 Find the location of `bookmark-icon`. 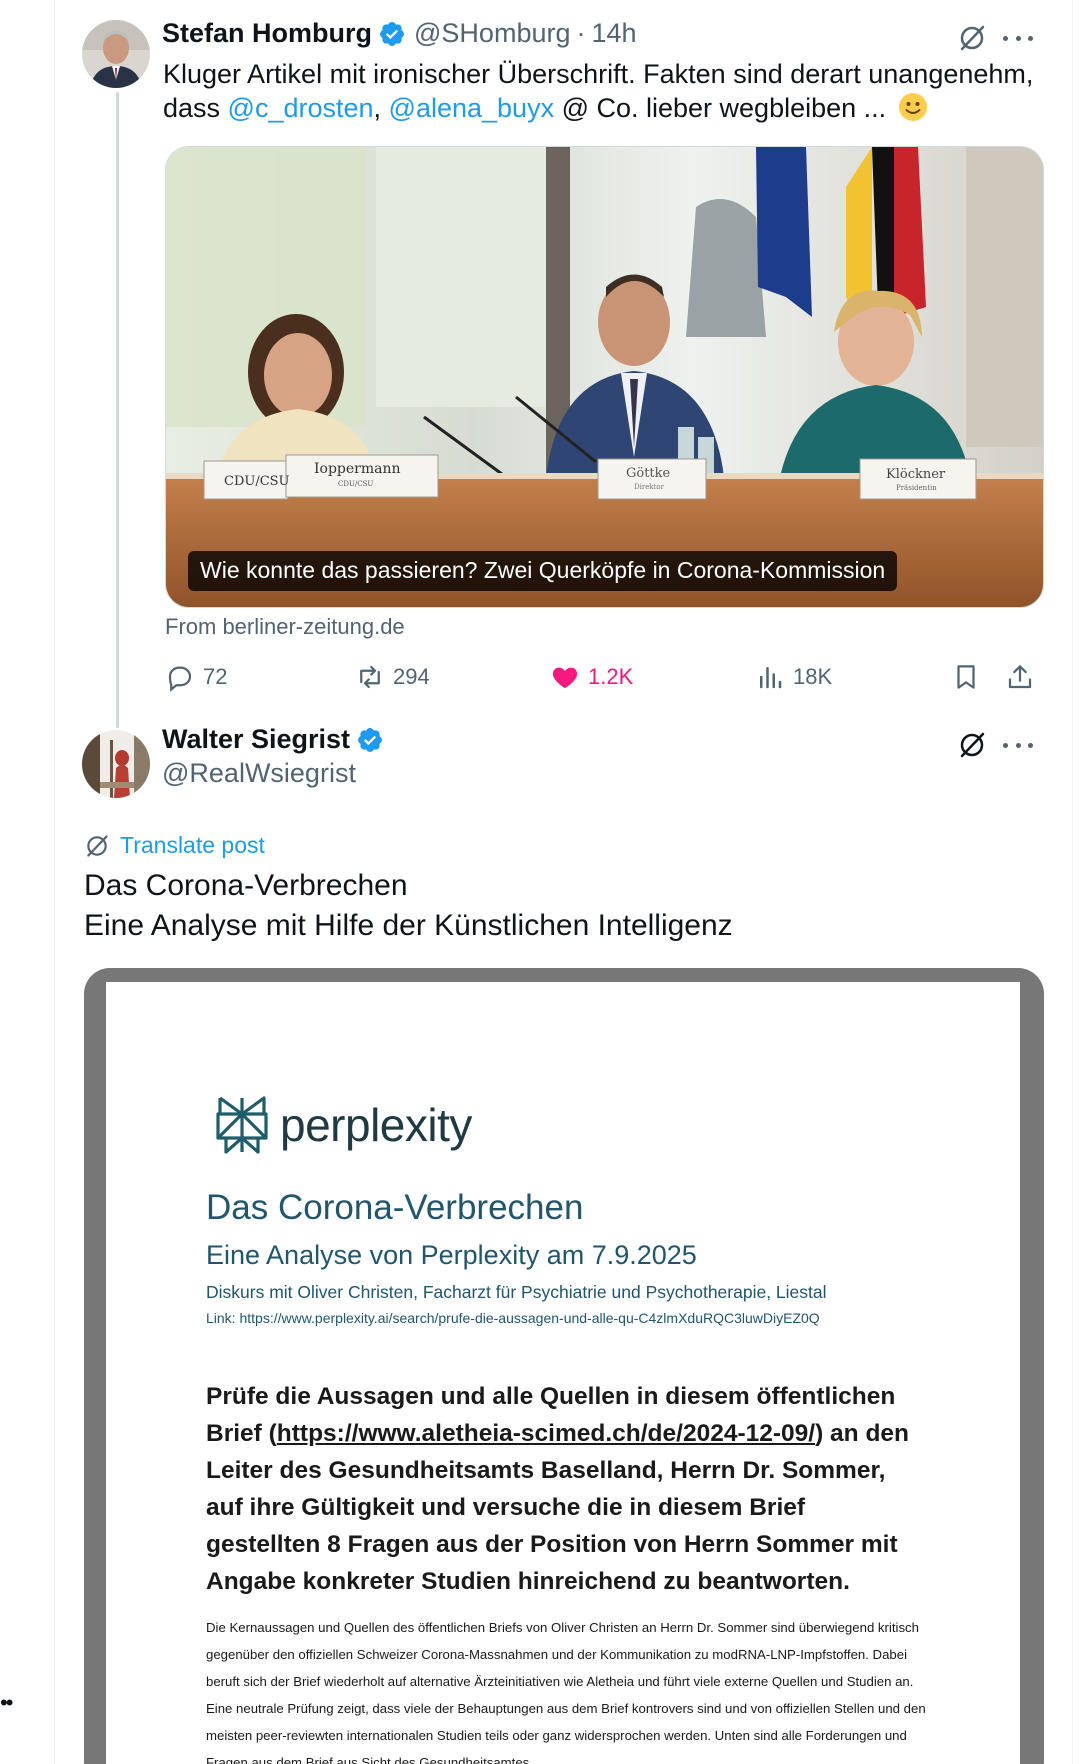

bookmark-icon is located at coordinates (966, 677).